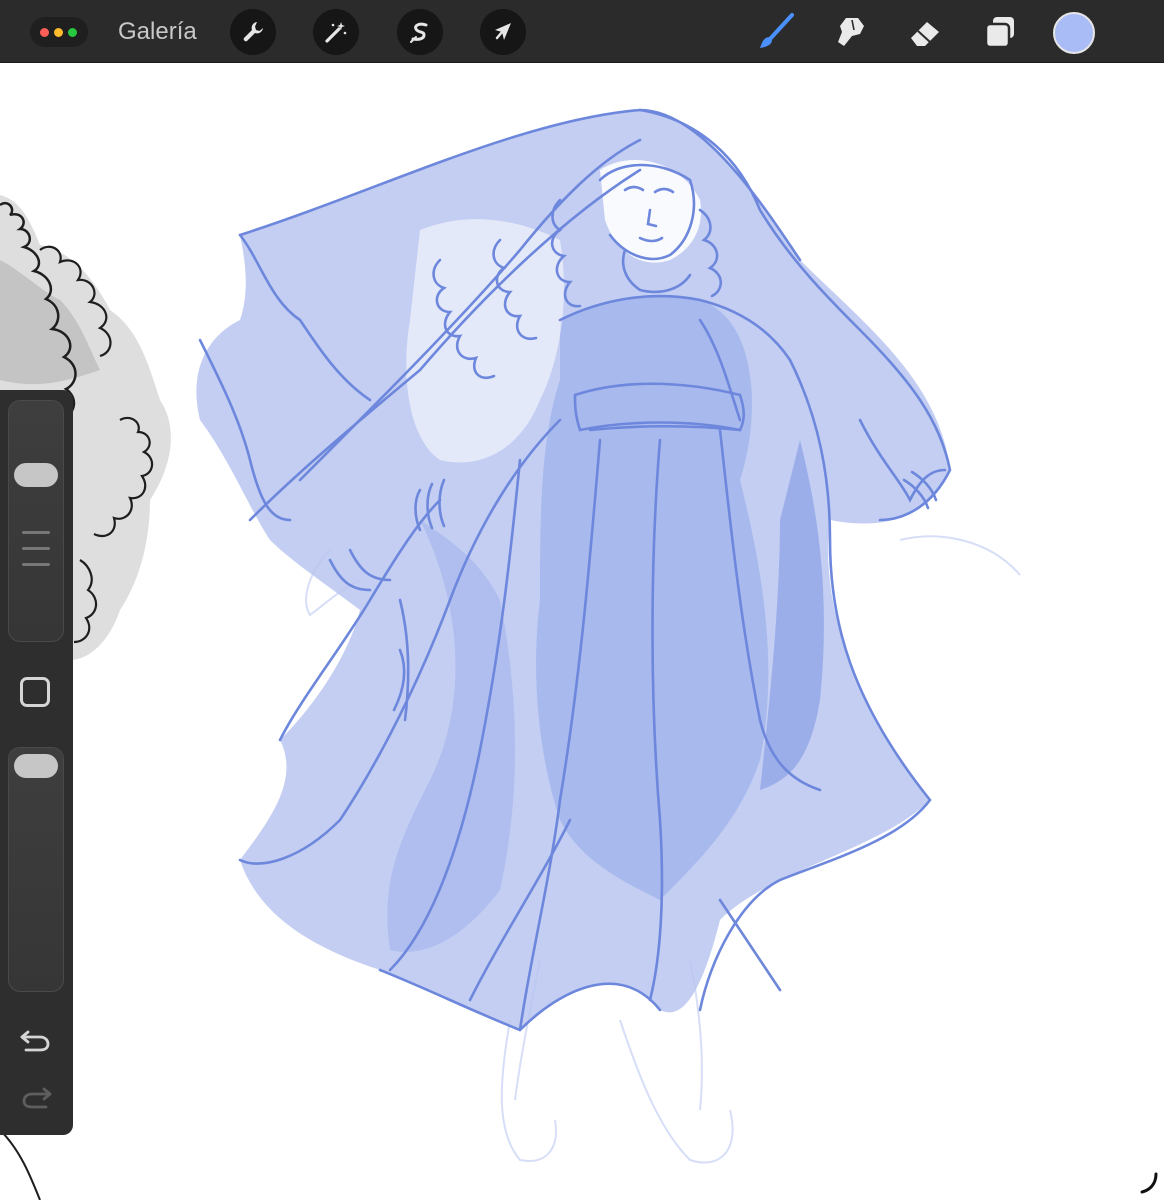 This screenshot has width=1164, height=1200. Describe the element at coordinates (72, 32) in the screenshot. I see `green-dot-icon` at that location.